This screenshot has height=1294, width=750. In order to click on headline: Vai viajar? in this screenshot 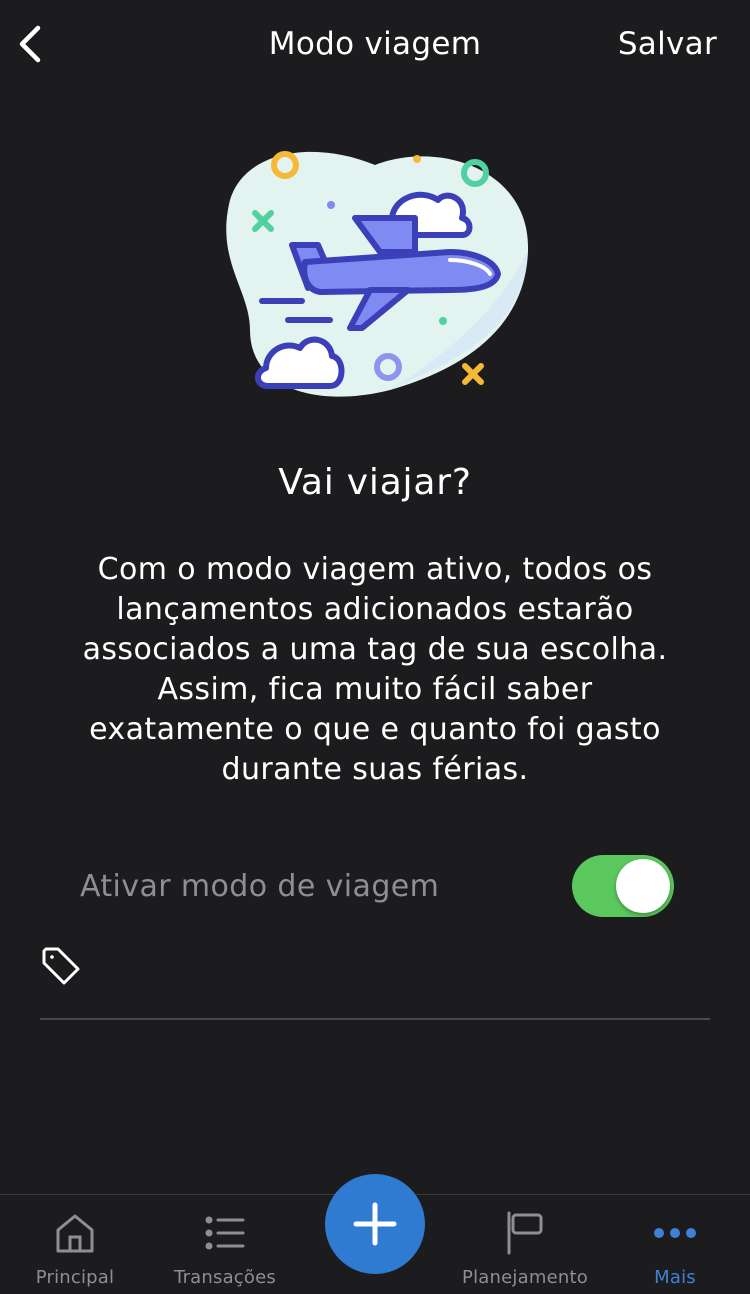, I will do `click(375, 482)`.